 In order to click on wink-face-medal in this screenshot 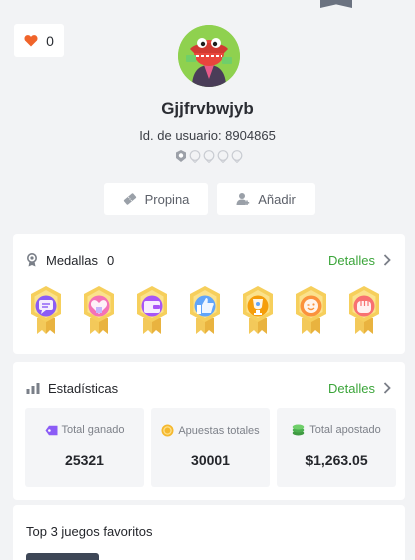, I will do `click(311, 310)`.